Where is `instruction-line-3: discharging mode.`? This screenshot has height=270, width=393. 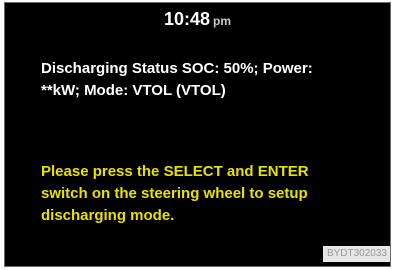
instruction-line-3: discharging mode. is located at coordinates (108, 215).